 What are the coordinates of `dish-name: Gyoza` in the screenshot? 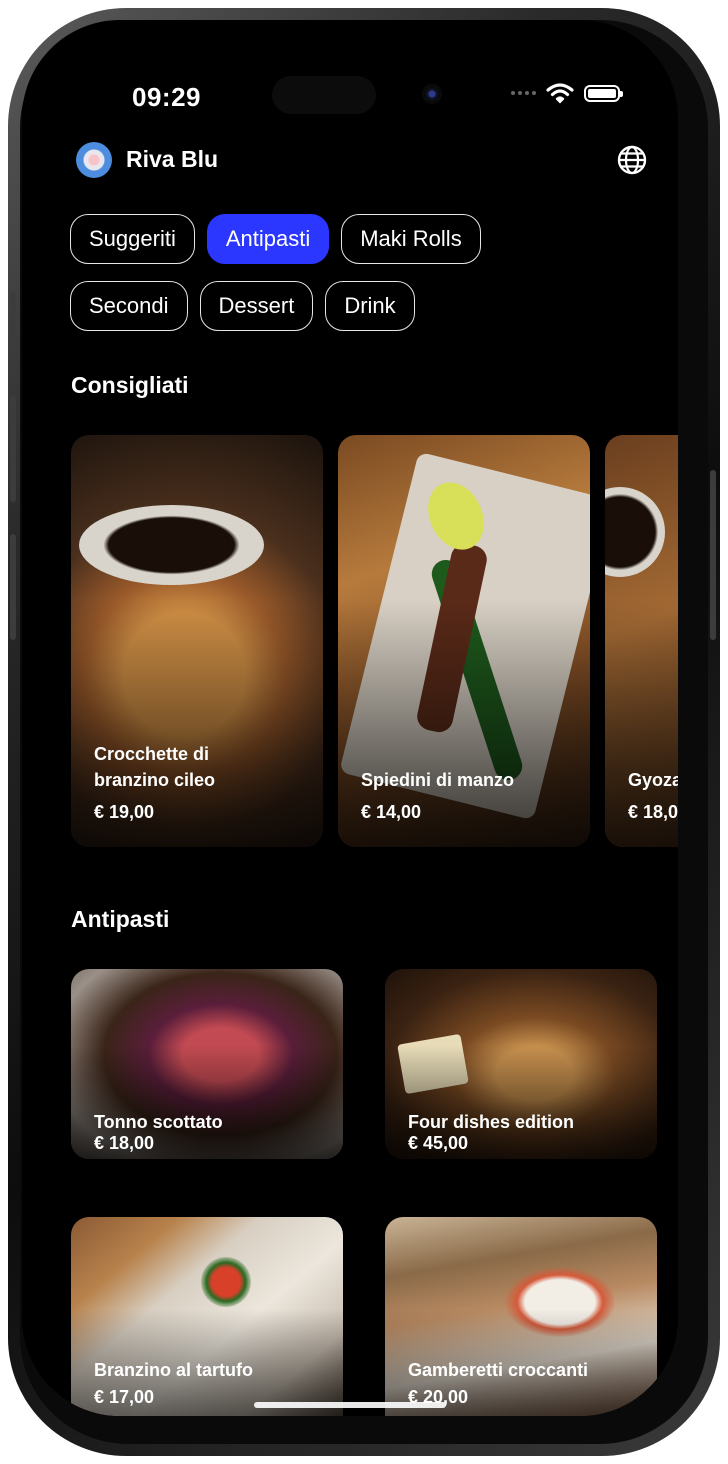 It's located at (653, 780).